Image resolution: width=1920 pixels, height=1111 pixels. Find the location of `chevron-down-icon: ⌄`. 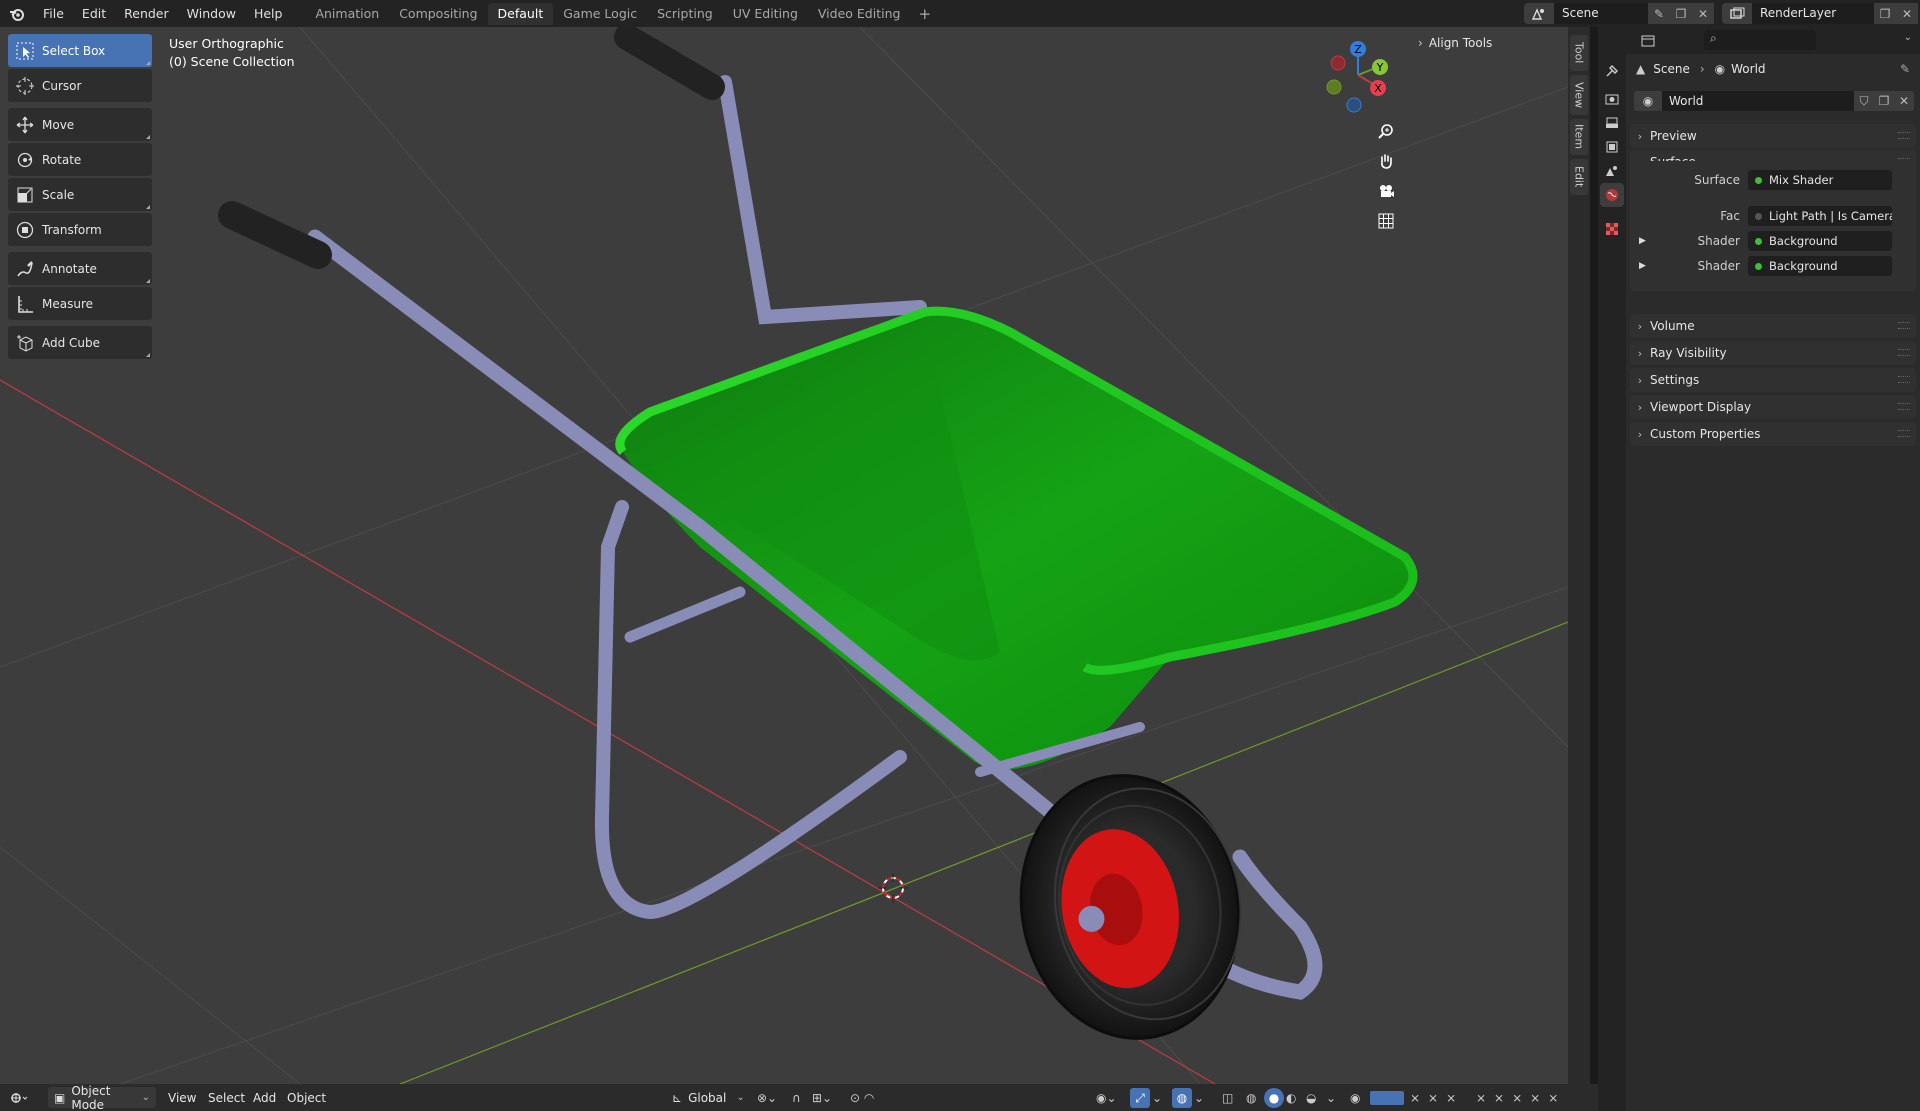

chevron-down-icon: ⌄ is located at coordinates (1908, 37).